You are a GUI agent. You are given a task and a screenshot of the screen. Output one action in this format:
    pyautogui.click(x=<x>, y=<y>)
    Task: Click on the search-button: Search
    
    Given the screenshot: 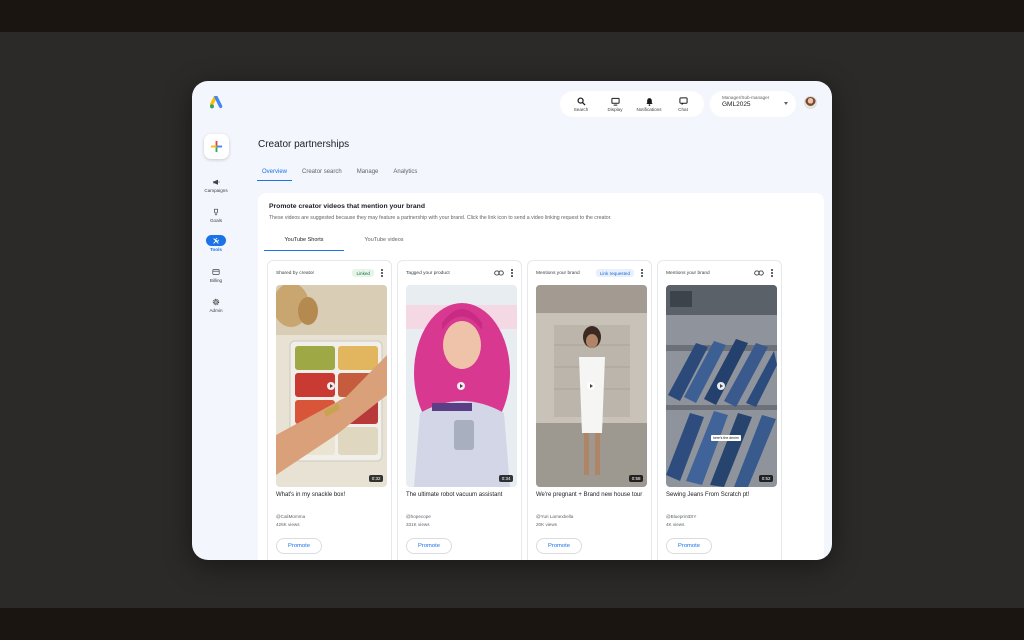 What is the action you would take?
    pyautogui.click(x=581, y=104)
    